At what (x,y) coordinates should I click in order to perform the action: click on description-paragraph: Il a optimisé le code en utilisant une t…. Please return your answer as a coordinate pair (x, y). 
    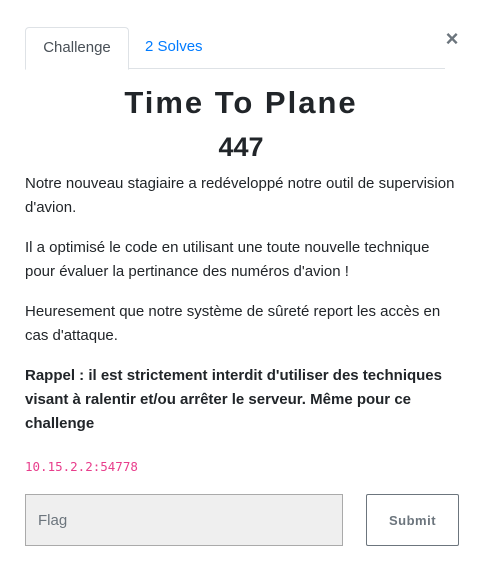
    Looking at the image, I should click on (227, 259).